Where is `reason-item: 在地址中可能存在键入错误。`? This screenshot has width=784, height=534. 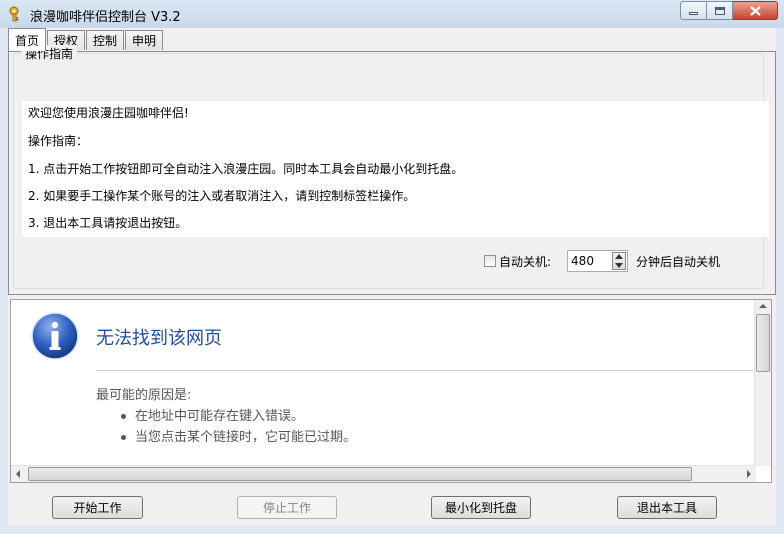 reason-item: 在地址中可能存在键入错误。 is located at coordinates (212, 414).